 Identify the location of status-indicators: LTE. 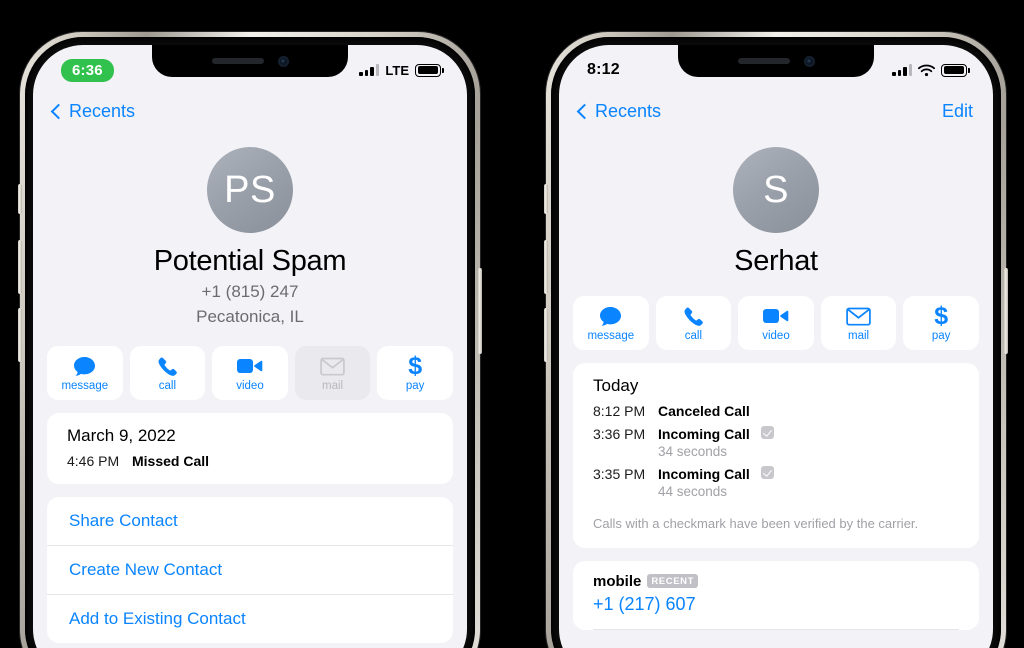
(401, 70).